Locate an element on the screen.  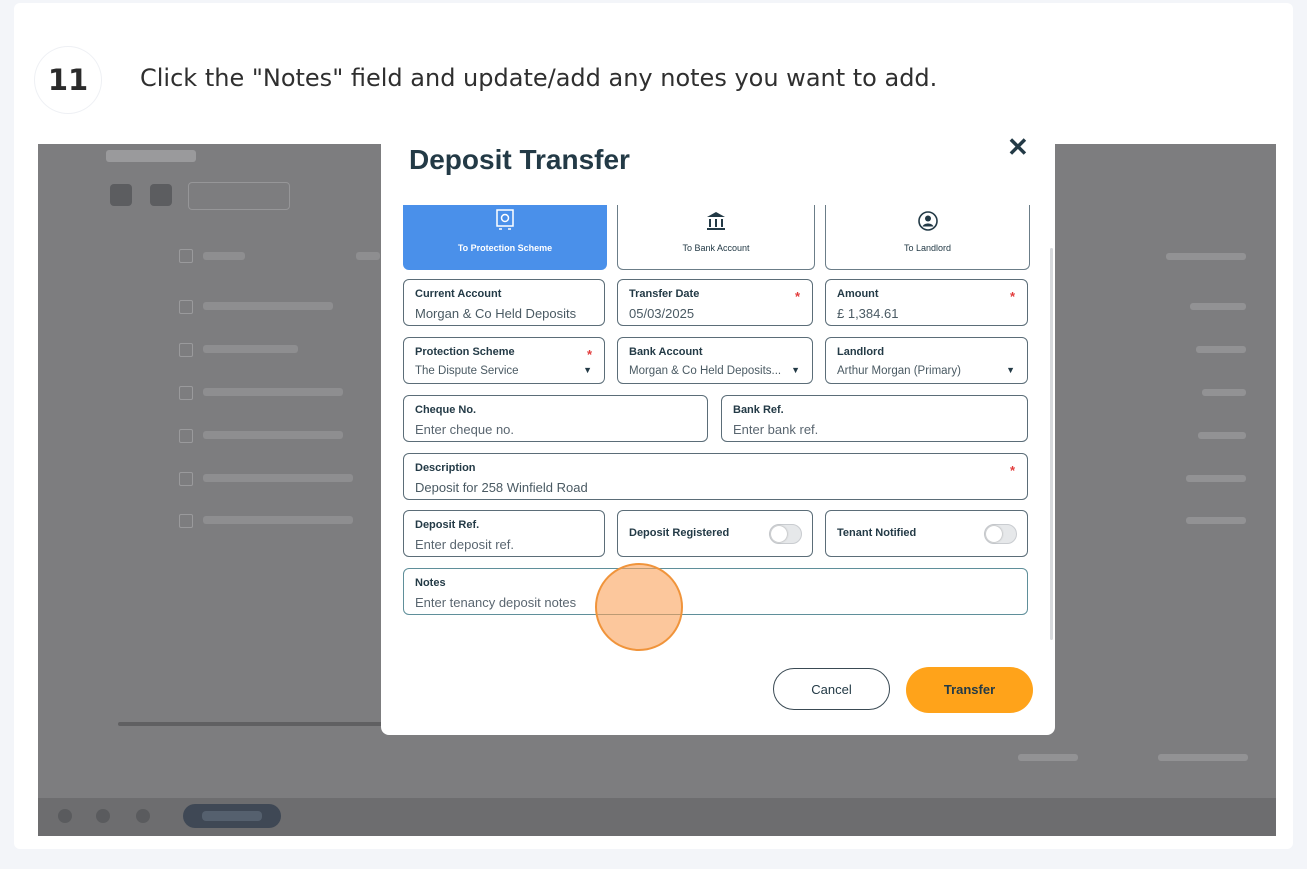
landlord-select: Landlord Arthur Morgan (Primary) ▼ is located at coordinates (926, 360).